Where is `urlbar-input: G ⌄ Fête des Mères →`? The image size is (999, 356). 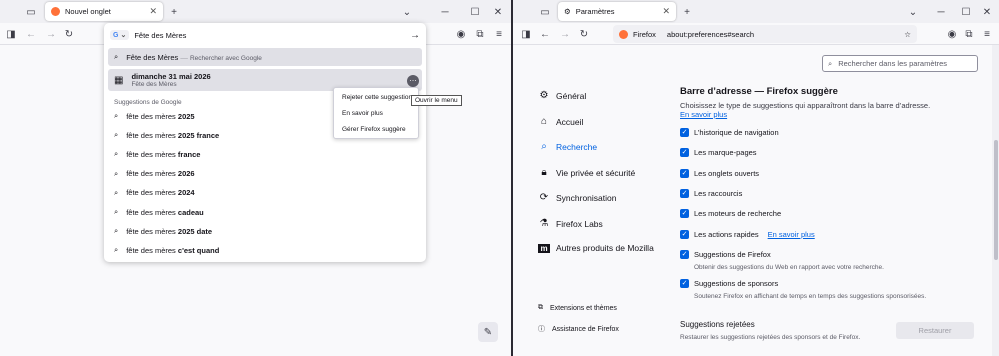
urlbar-input: G ⌄ Fête des Mères → is located at coordinates (265, 35).